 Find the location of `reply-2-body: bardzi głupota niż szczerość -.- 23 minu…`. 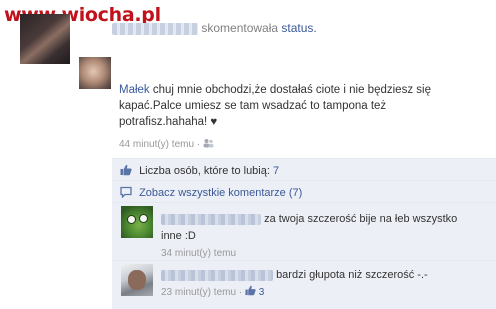

reply-2-body: bardzi głupota niż szczerość -.- 23 minu… is located at coordinates (326, 284).